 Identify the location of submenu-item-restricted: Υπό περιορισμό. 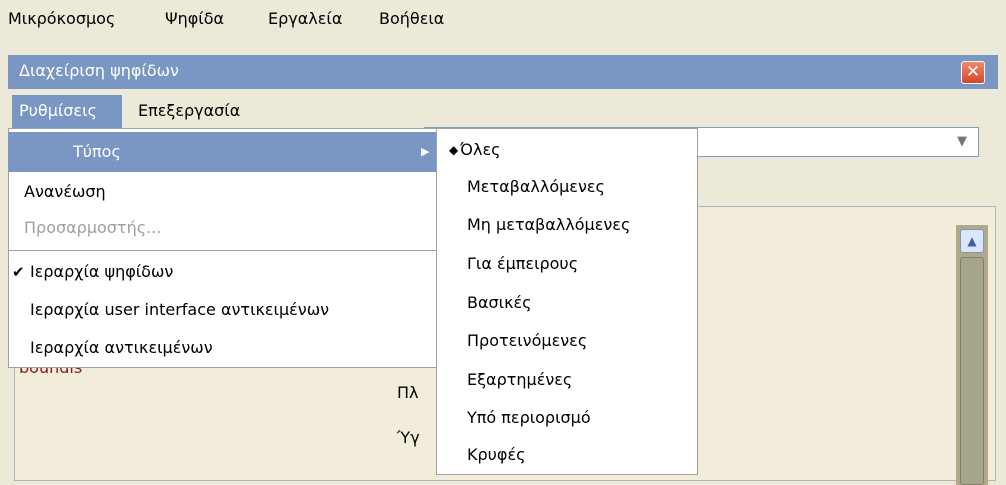
(529, 417).